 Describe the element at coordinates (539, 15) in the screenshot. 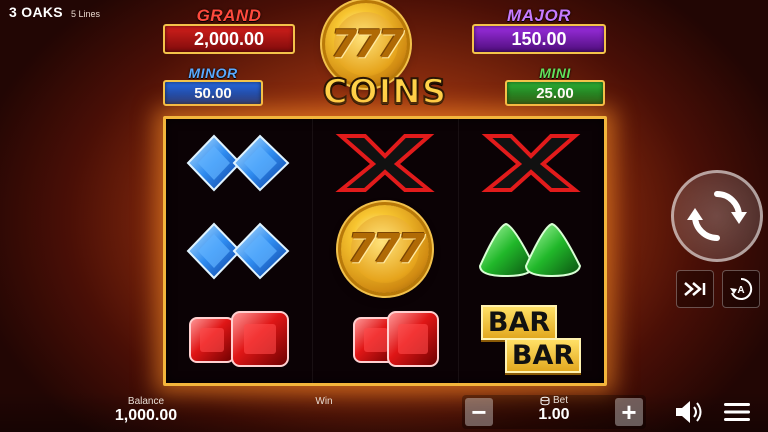

I see `jackpot-major-label: MAJOR` at that location.